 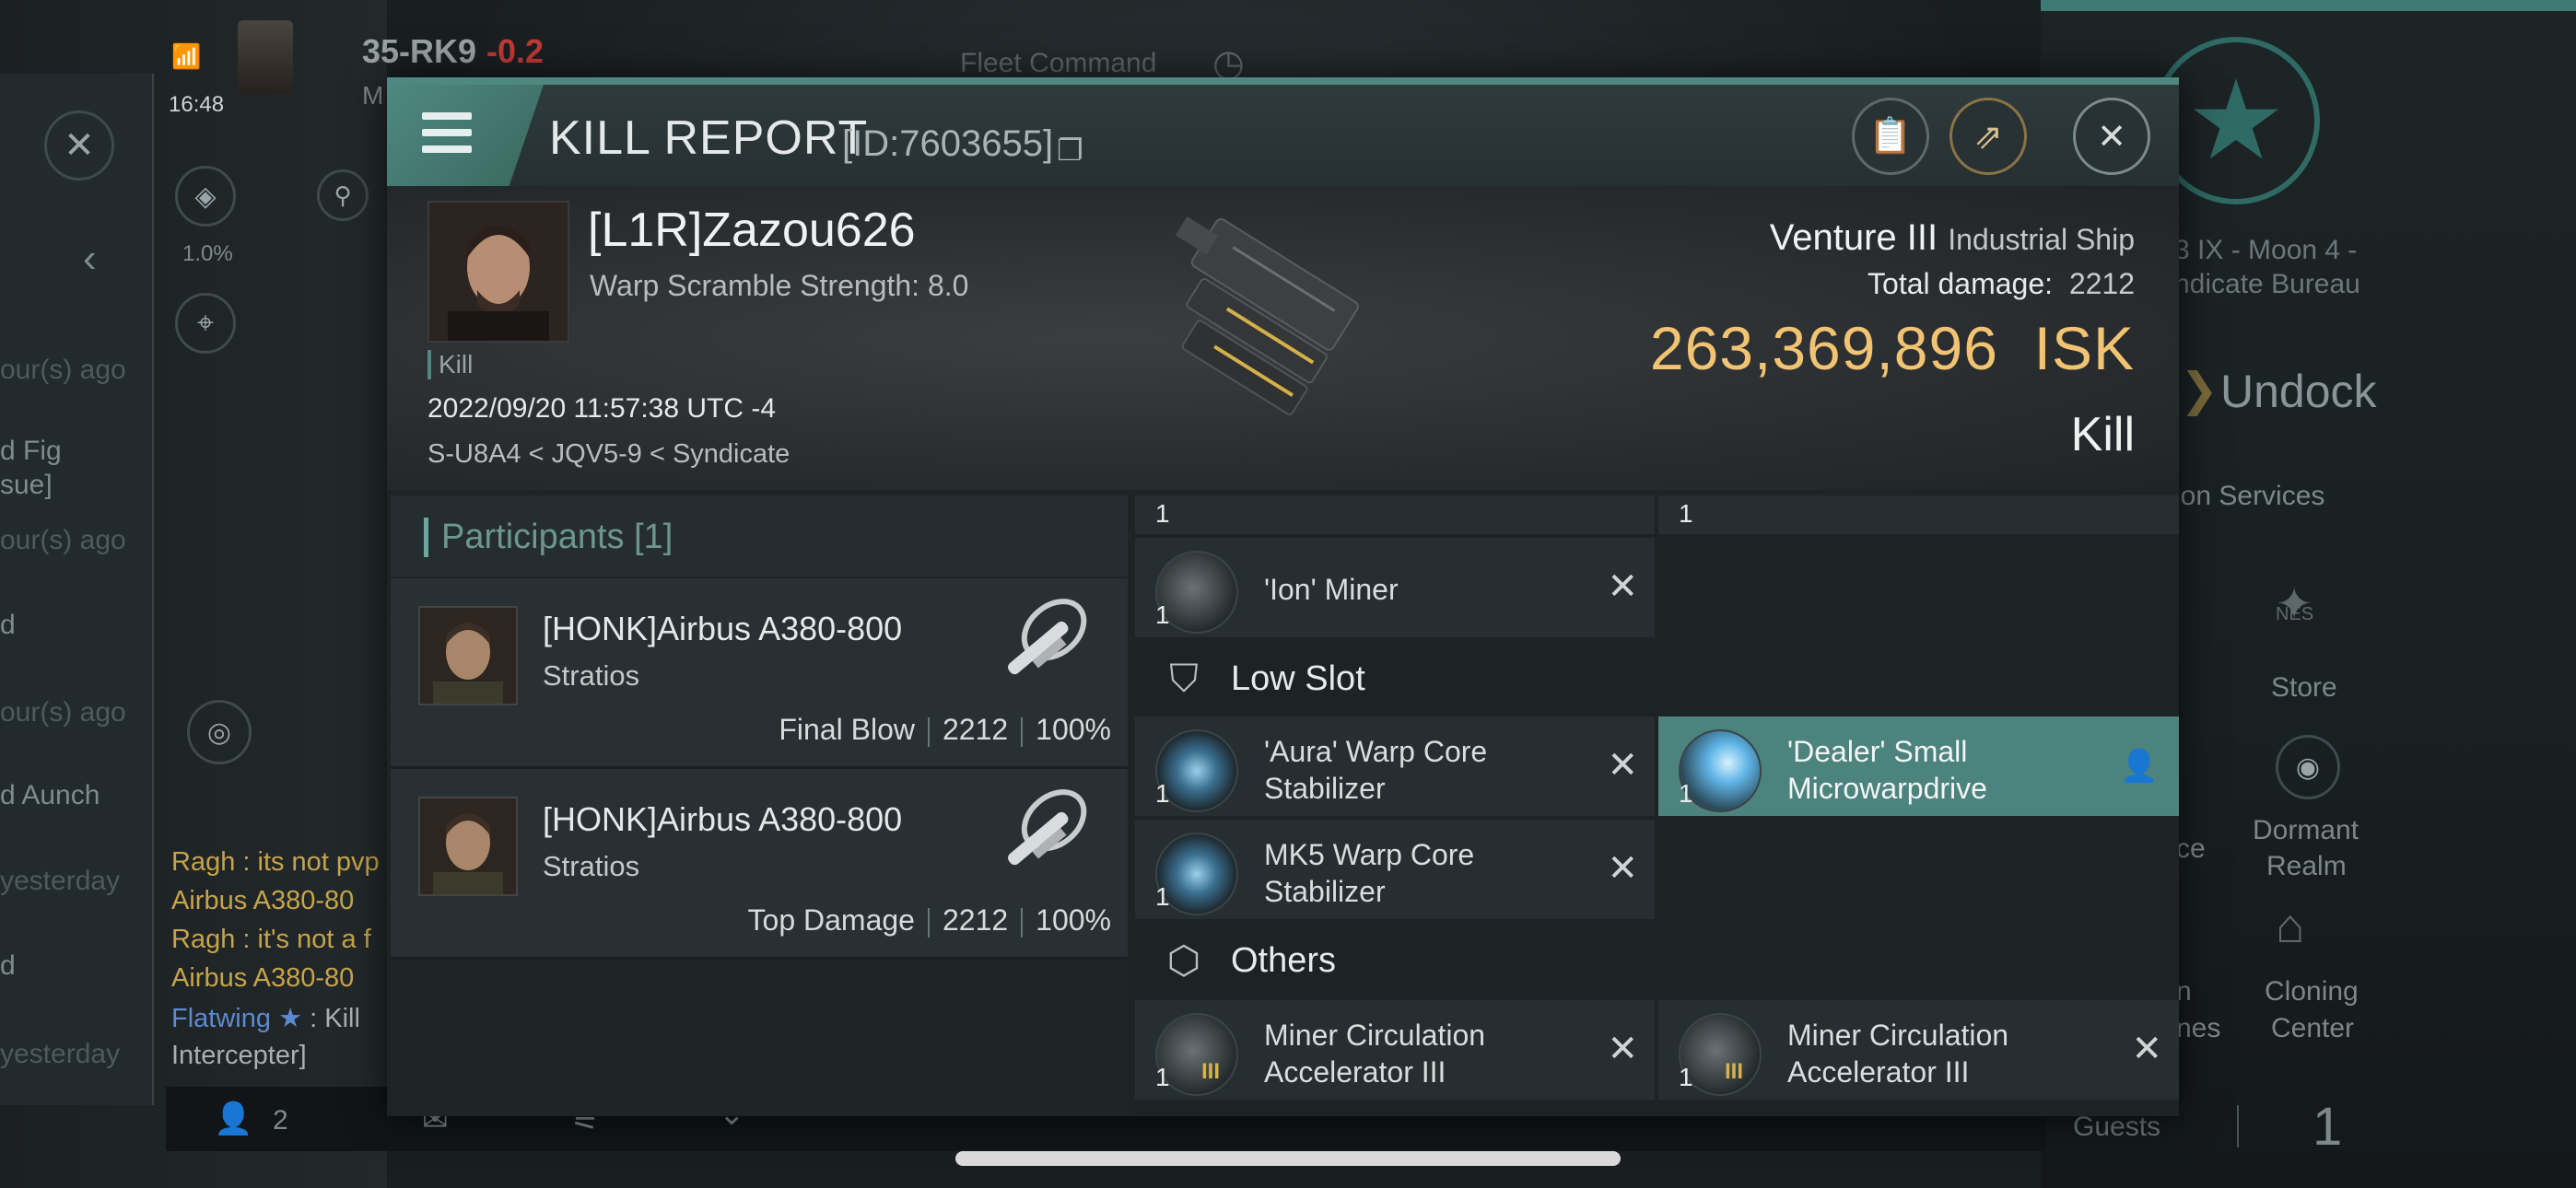 I want to click on total-damage: Total damage: 2212, so click(x=2001, y=283).